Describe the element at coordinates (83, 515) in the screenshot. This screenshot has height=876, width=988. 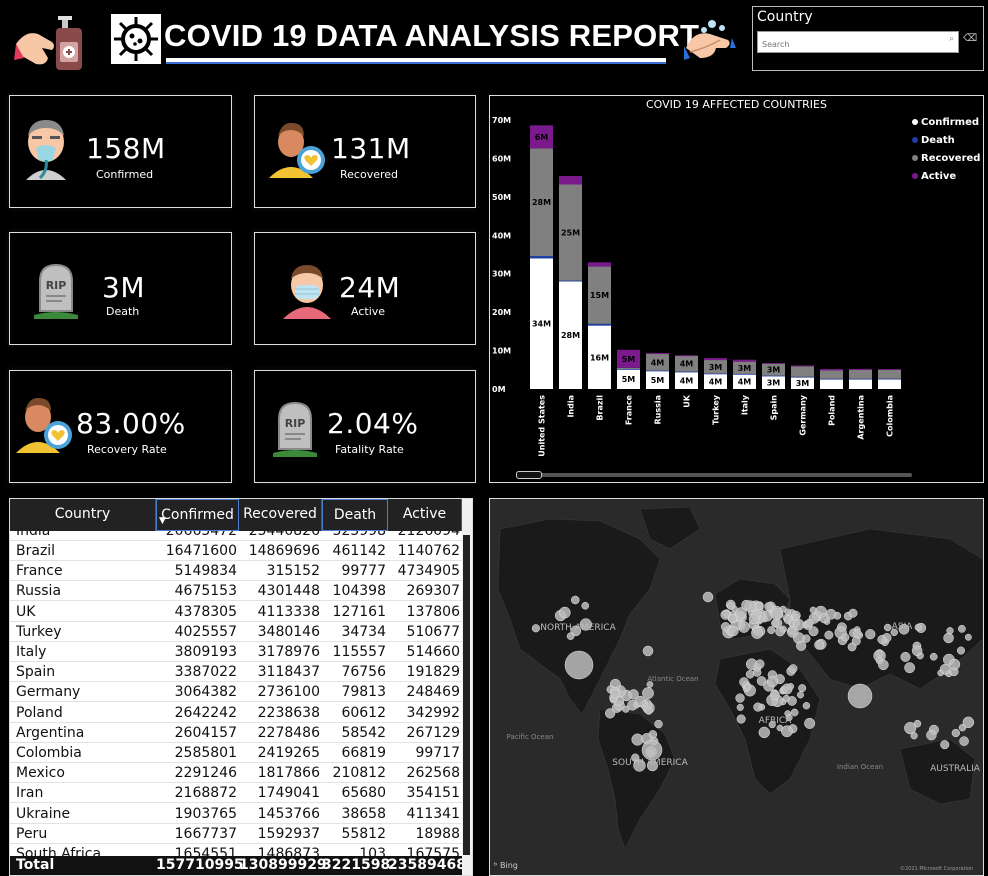
I see `column-header-country: Country` at that location.